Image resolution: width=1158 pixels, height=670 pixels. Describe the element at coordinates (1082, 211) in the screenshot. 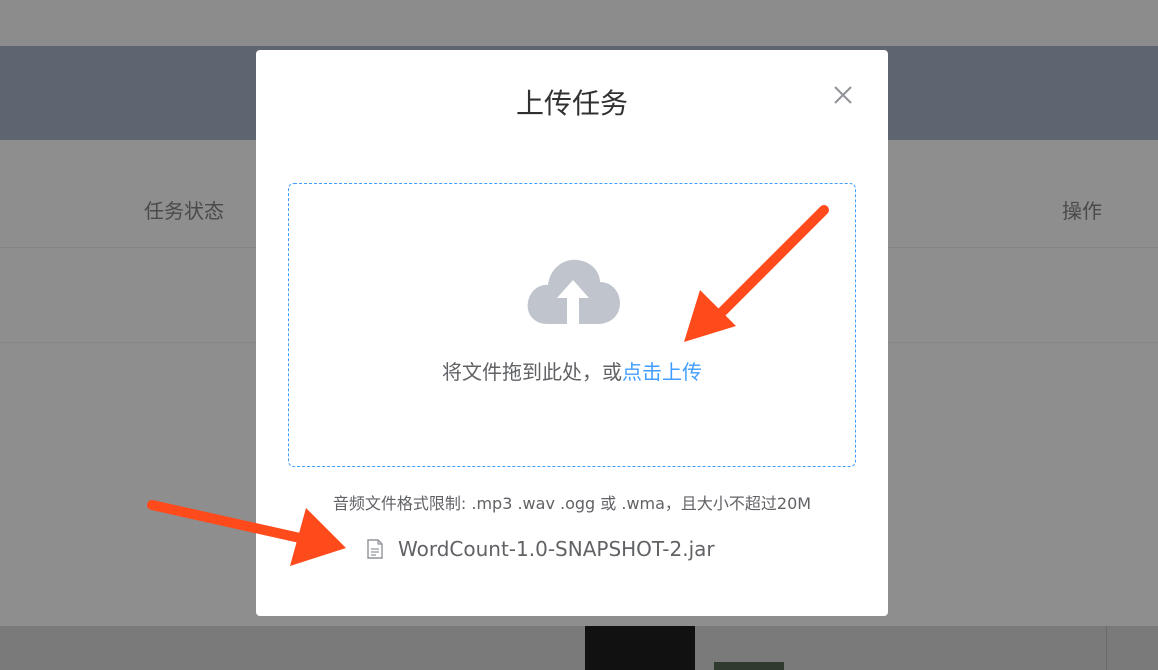

I see `column-header-action: 操作` at that location.